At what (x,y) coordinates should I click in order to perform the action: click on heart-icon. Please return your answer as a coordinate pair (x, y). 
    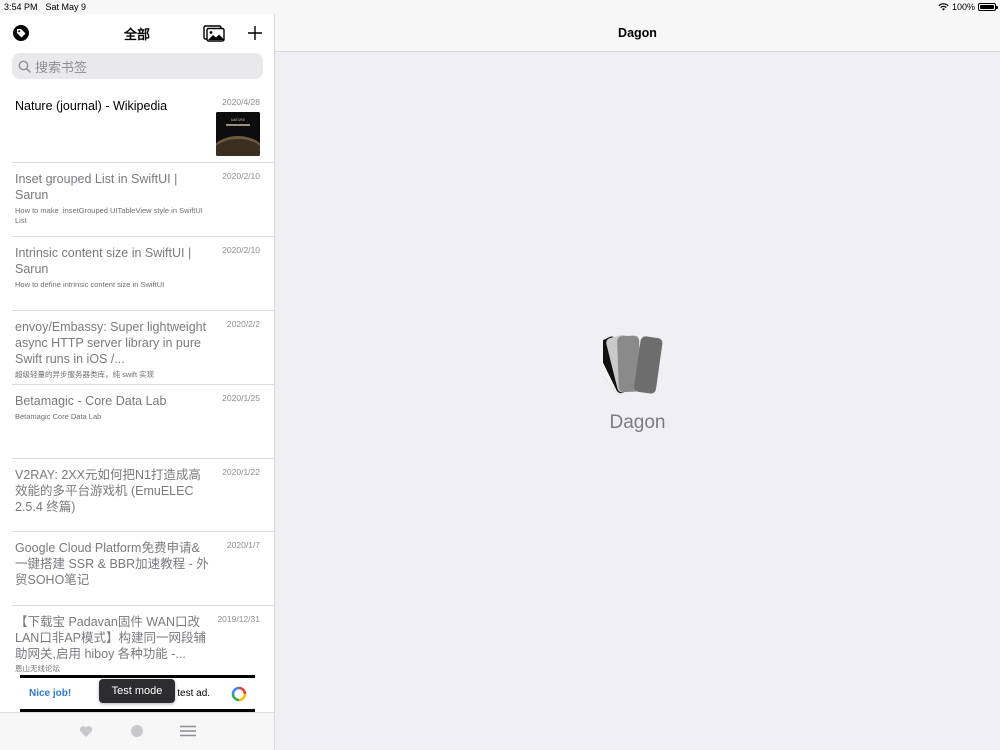
    Looking at the image, I should click on (86, 731).